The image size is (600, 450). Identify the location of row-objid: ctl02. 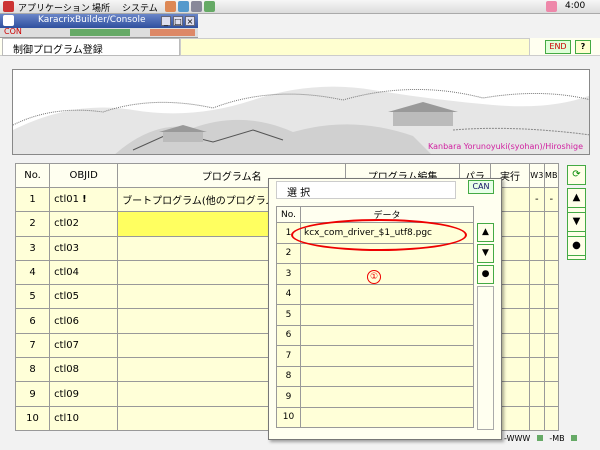
(84, 224).